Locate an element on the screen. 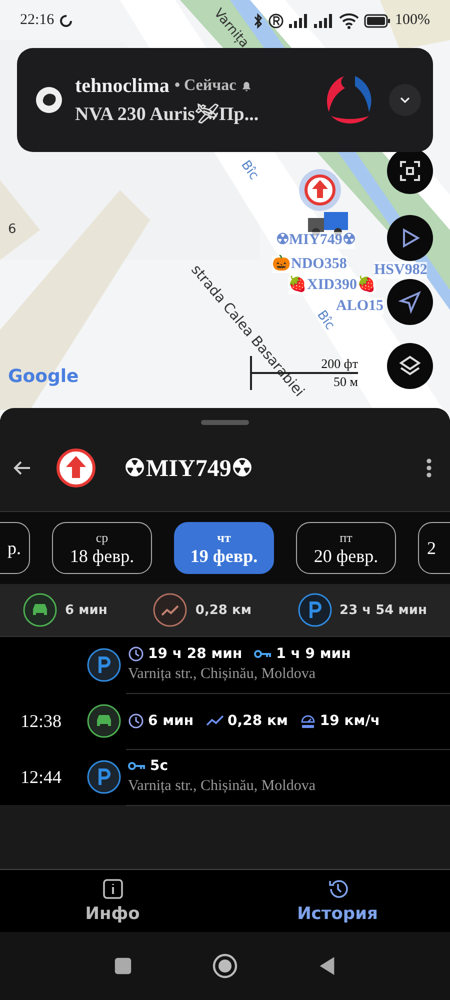  distance-value: 0,28 км is located at coordinates (258, 720).